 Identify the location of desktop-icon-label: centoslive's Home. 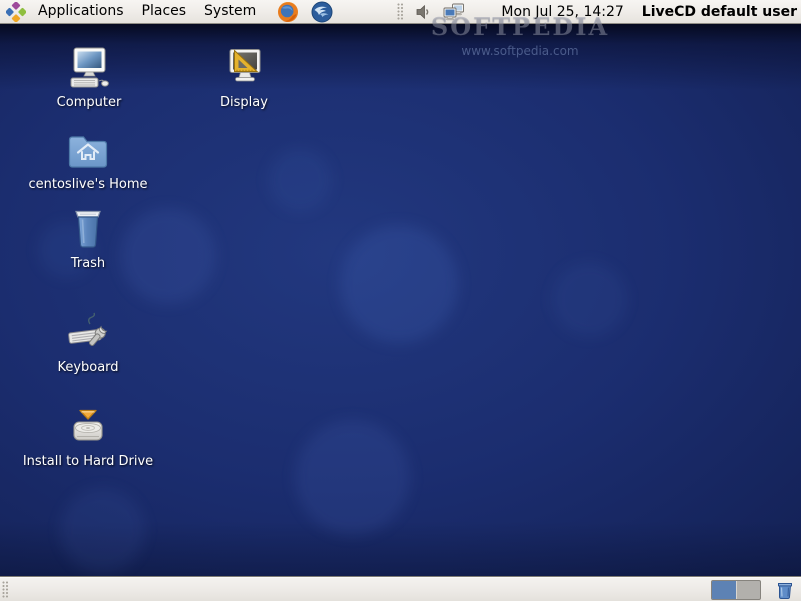
(88, 184).